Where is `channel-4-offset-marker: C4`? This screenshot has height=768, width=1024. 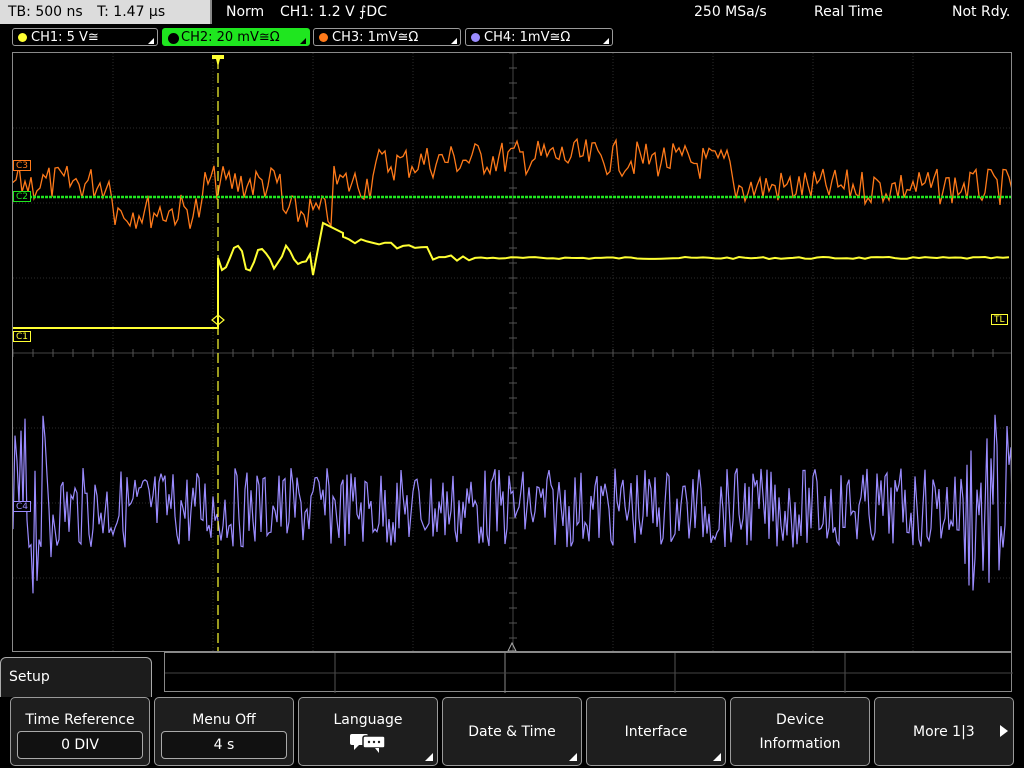 channel-4-offset-marker: C4 is located at coordinates (22, 506).